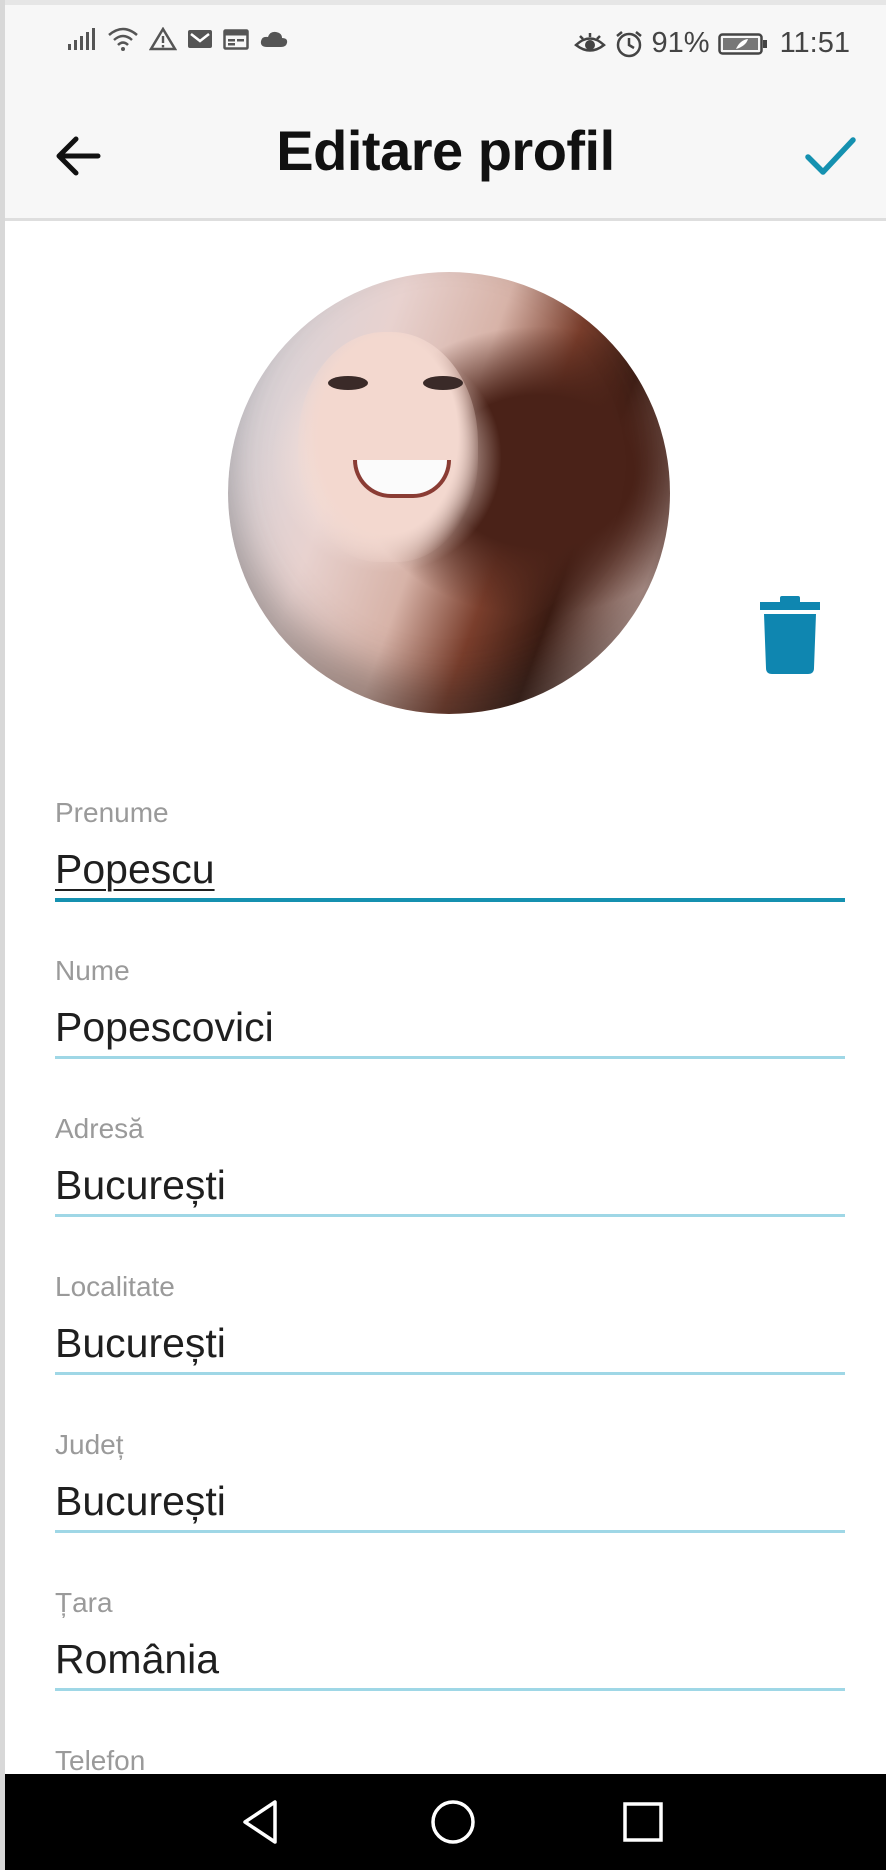  I want to click on battery-icon, so click(742, 44).